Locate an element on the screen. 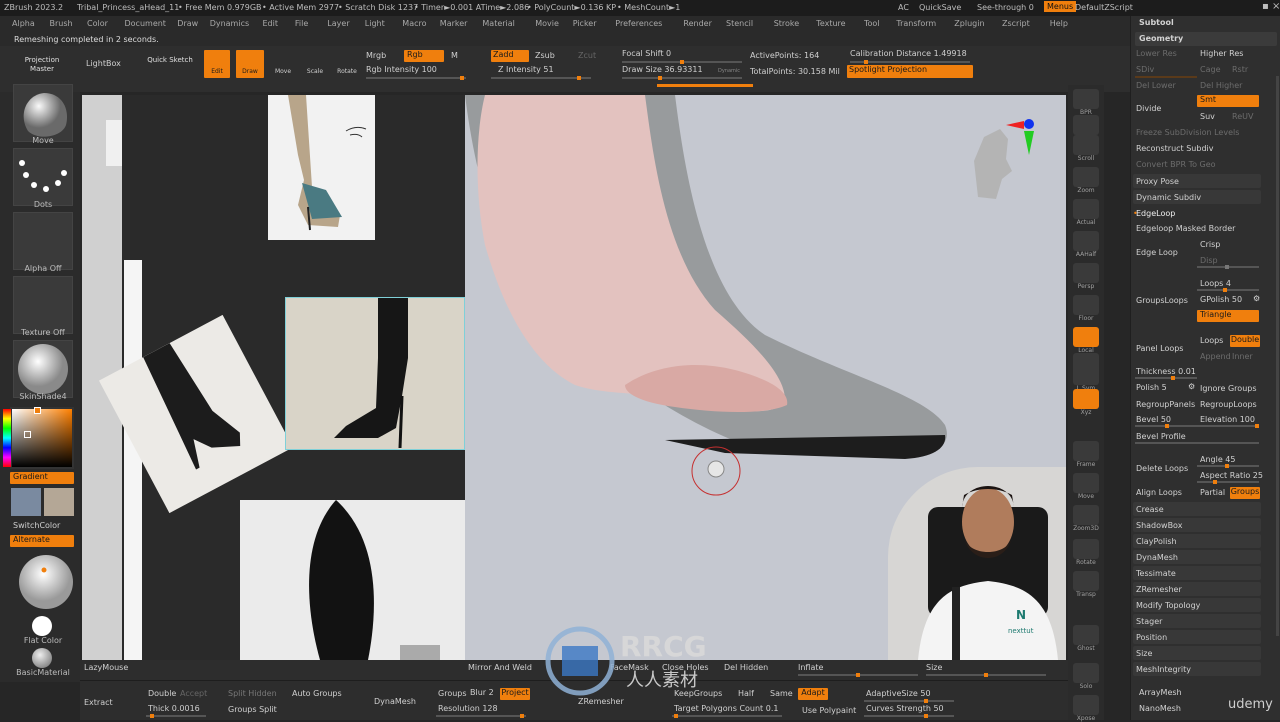 The image size is (1280, 722). blur-slider: Blur 2 is located at coordinates (482, 693).